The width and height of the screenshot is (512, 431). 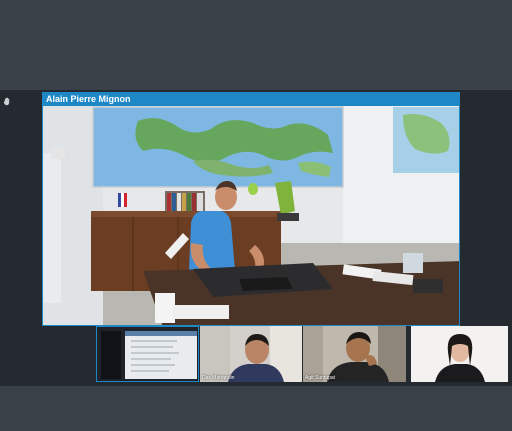 I want to click on bottom-bar, so click(x=256, y=408).